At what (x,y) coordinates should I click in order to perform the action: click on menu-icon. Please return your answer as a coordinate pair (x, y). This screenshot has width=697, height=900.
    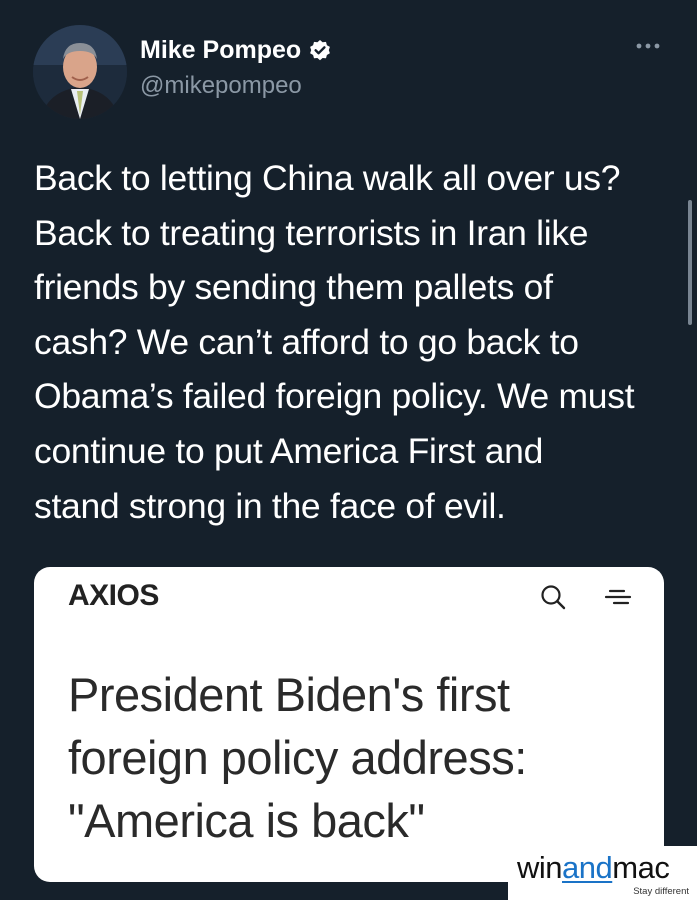
    Looking at the image, I should click on (618, 597).